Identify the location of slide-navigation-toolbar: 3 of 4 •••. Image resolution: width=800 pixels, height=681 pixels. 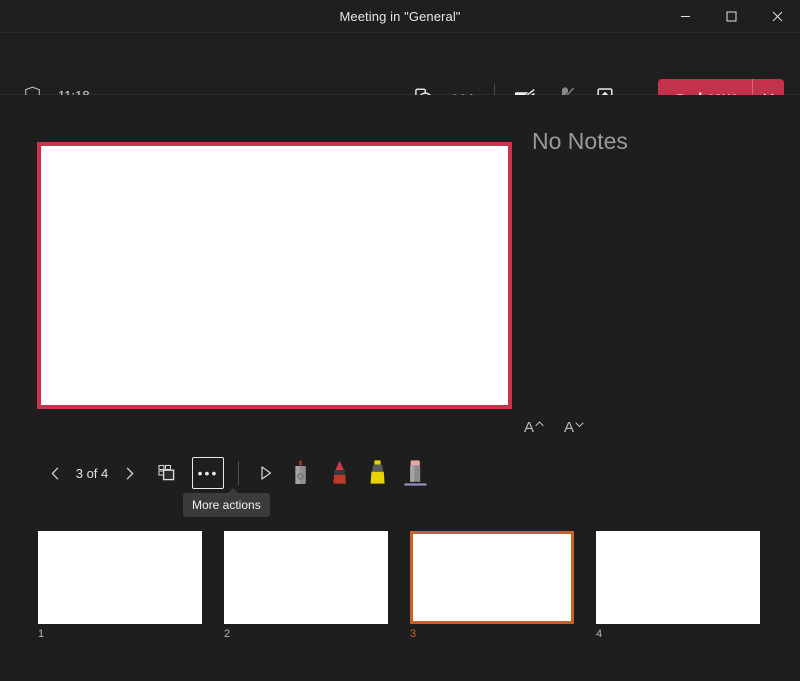
(236, 473).